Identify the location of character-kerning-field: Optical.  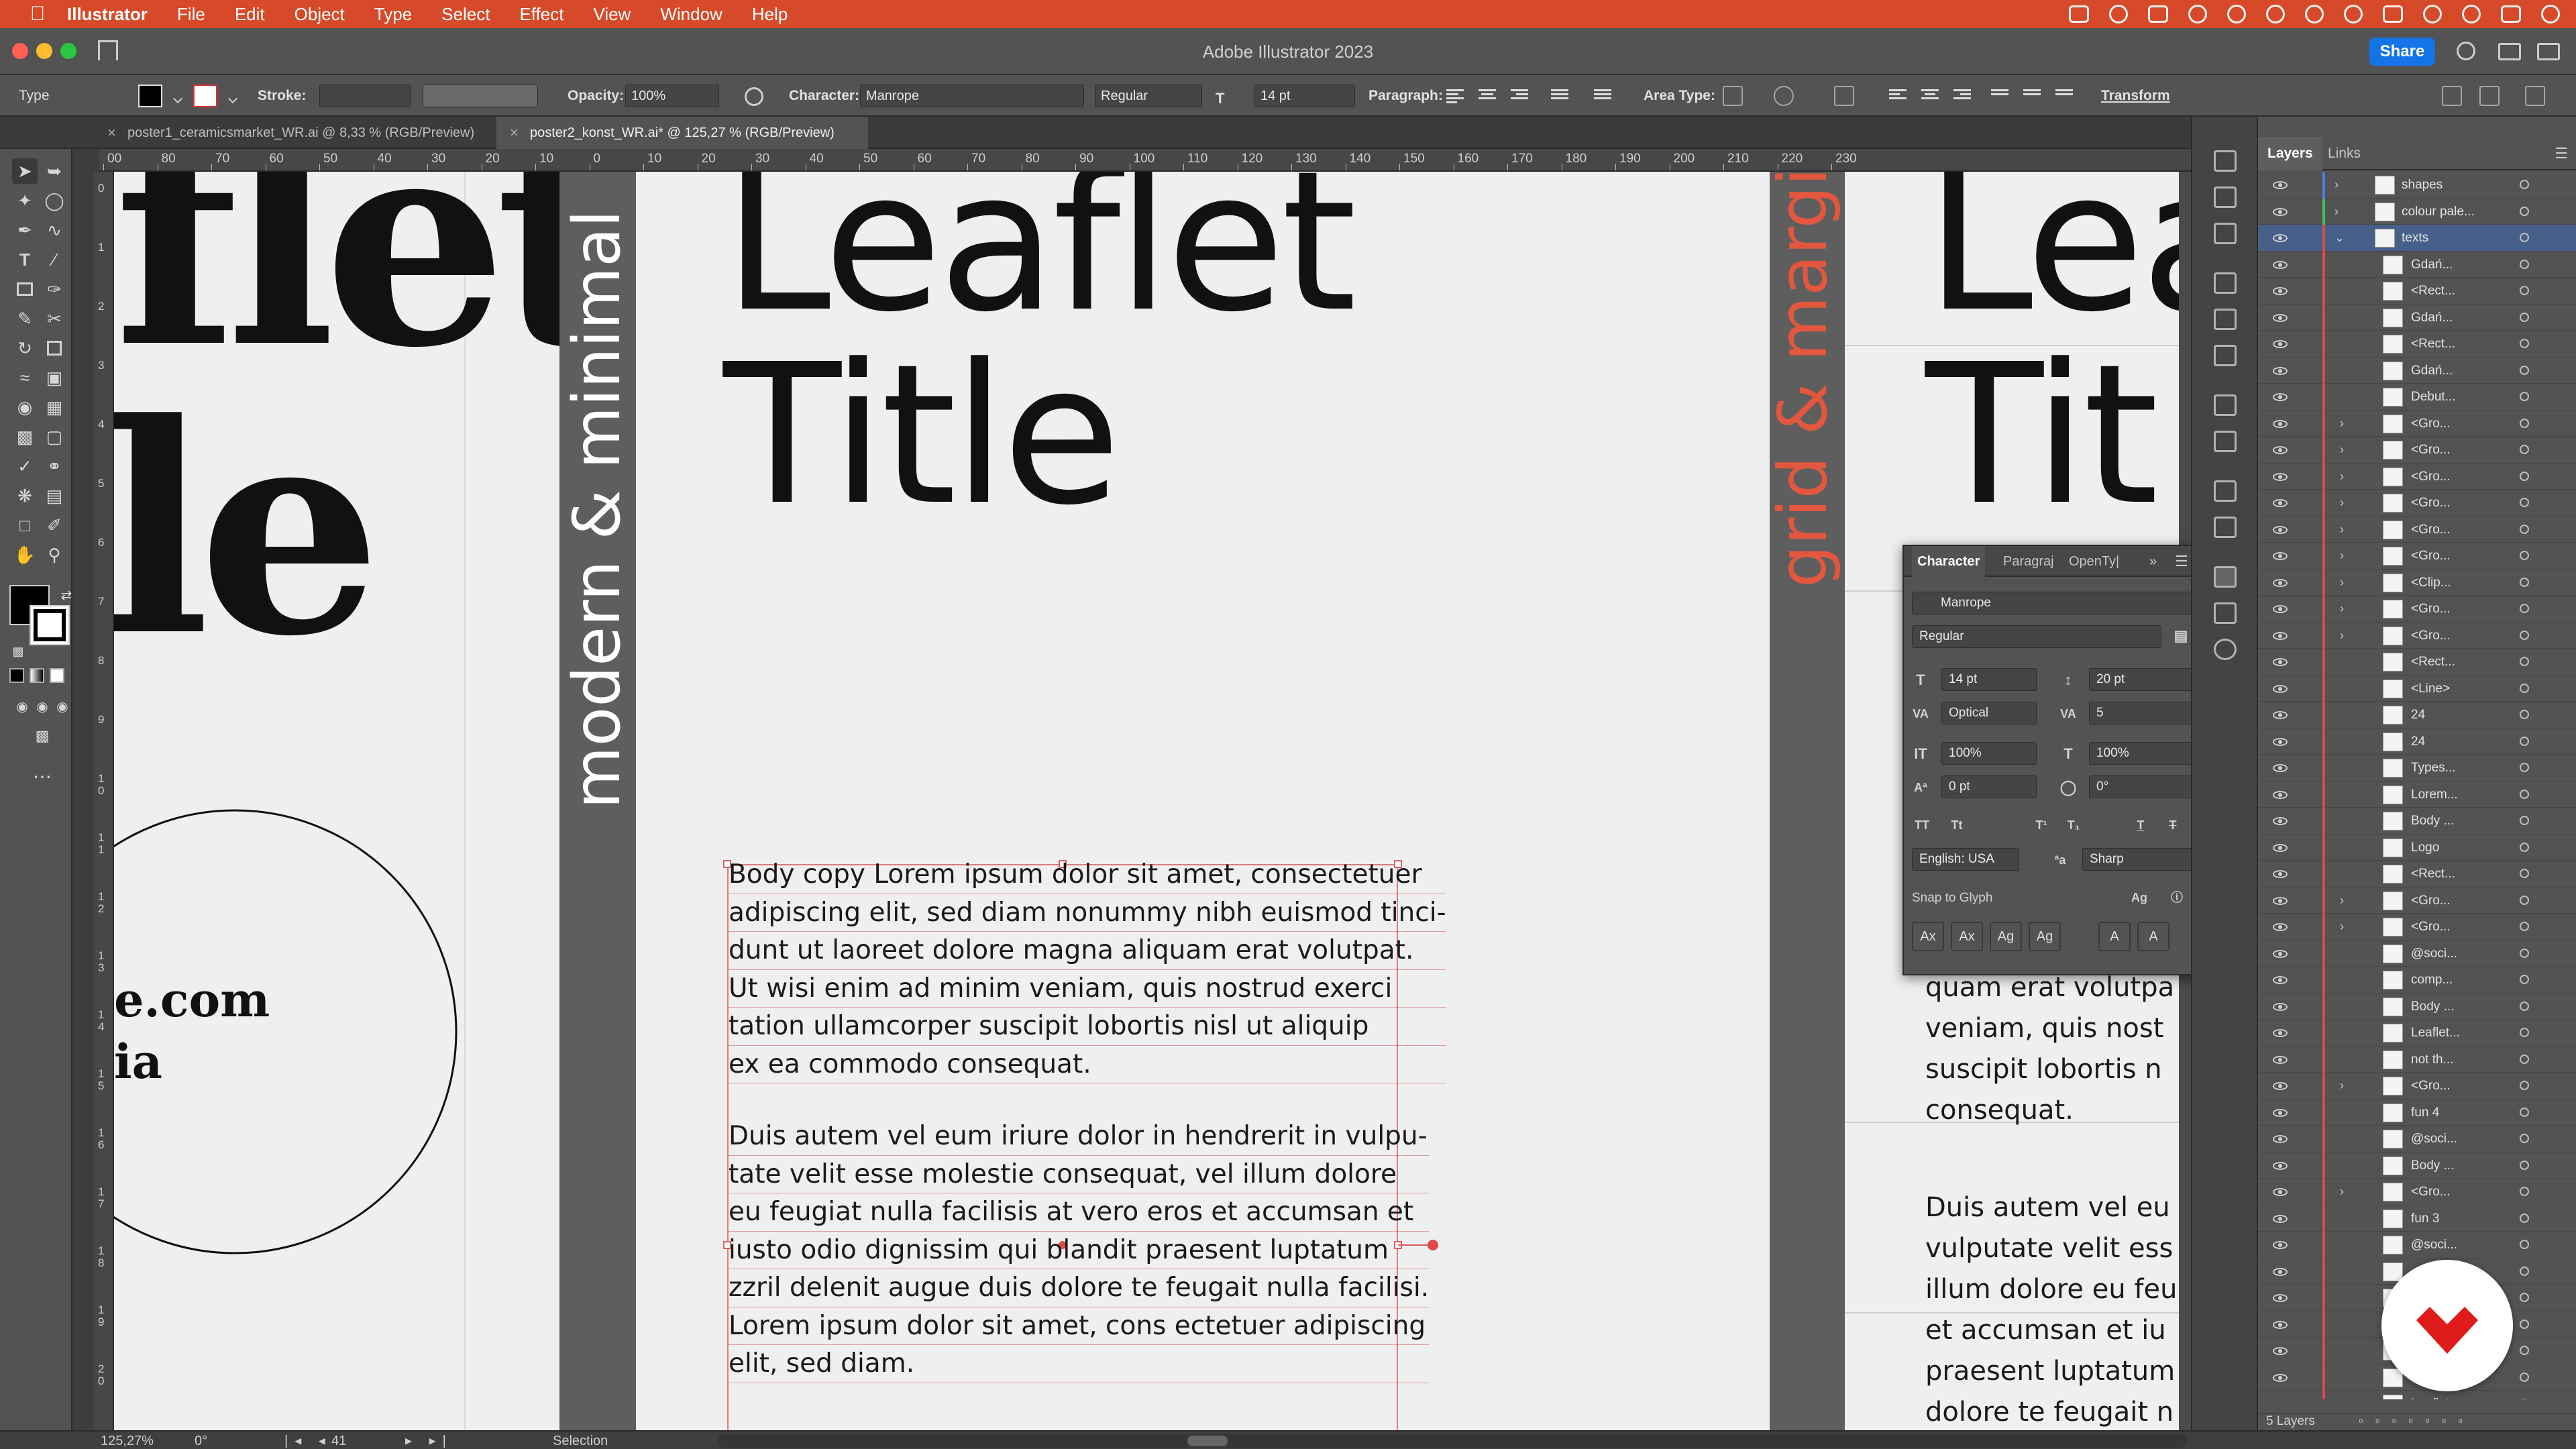
(1989, 713).